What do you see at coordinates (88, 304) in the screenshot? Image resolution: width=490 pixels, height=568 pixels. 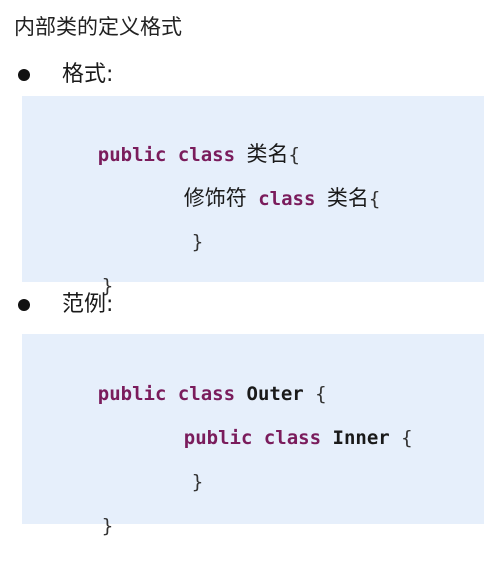 I see `bullet-label: 范例:` at bounding box center [88, 304].